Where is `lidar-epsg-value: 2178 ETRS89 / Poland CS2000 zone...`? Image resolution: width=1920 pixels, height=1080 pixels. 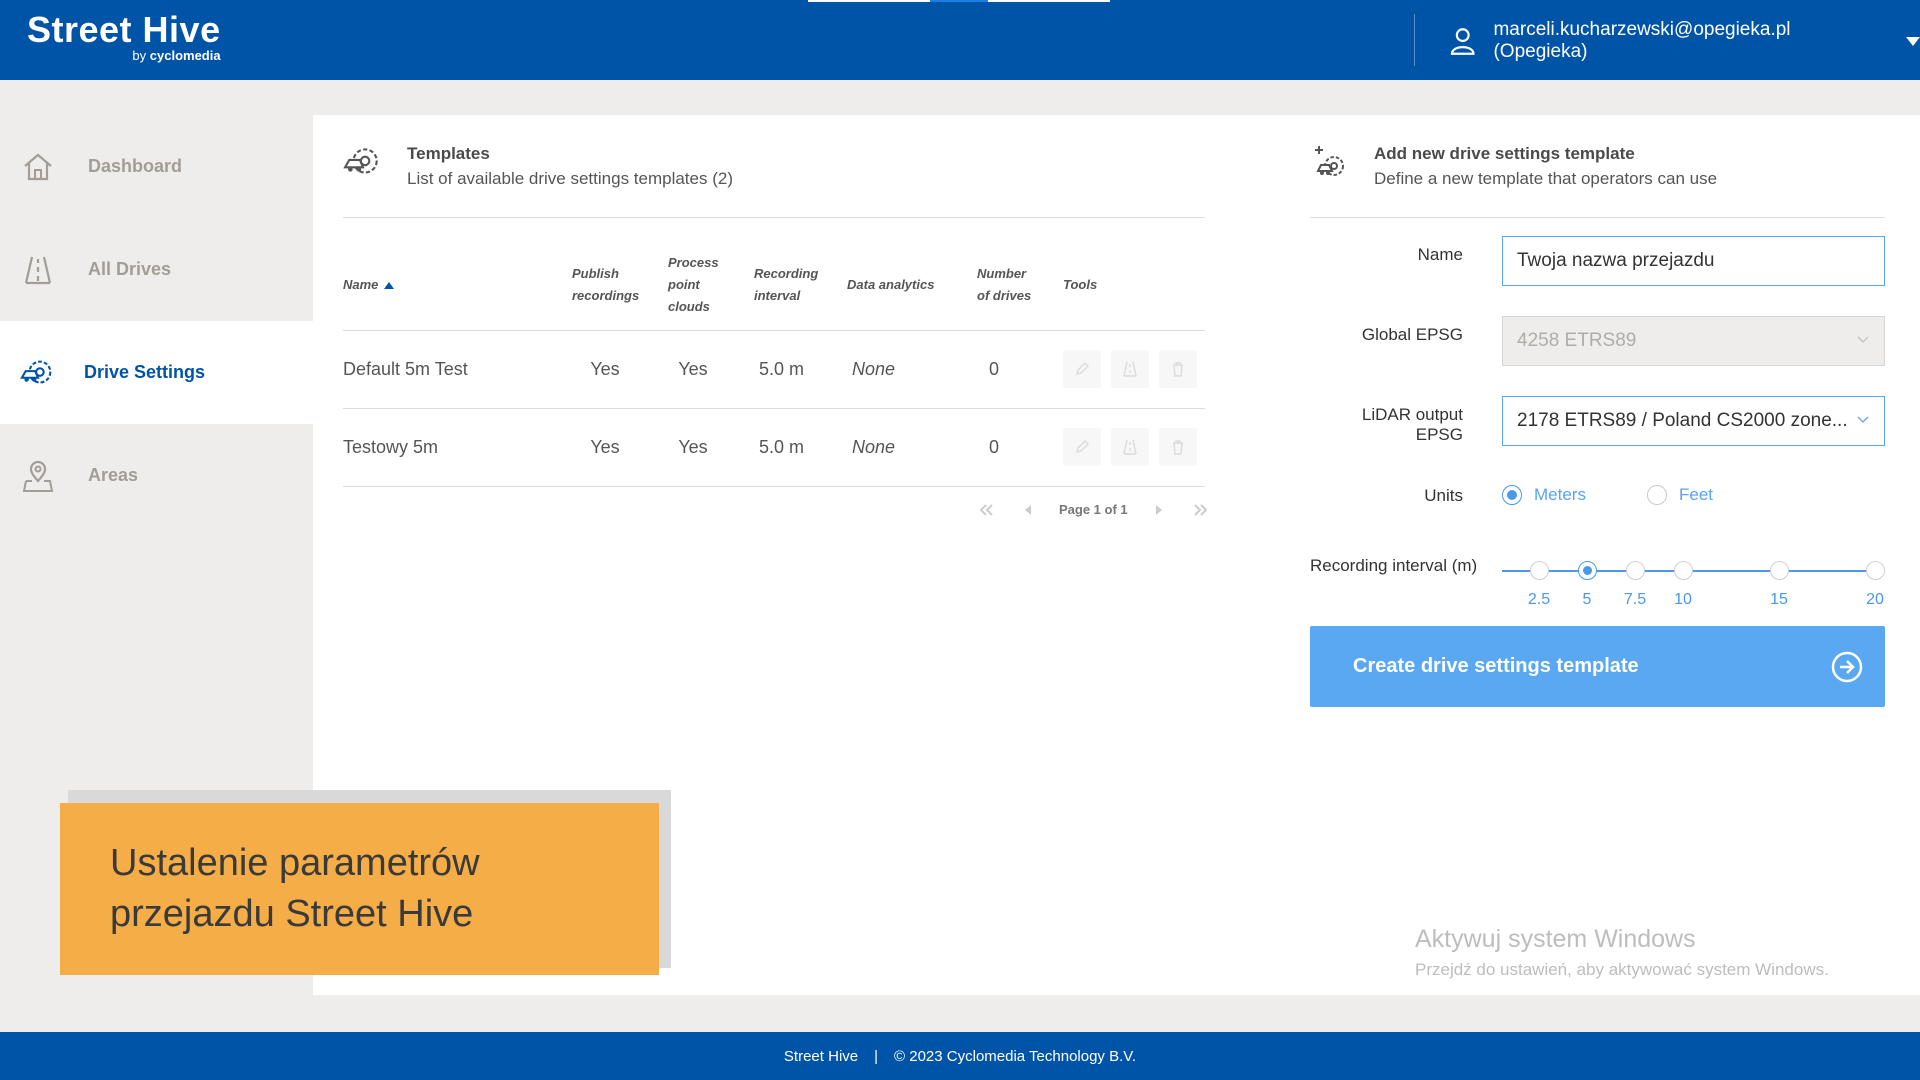
lidar-epsg-value: 2178 ETRS89 / Poland CS2000 zone... is located at coordinates (1682, 420).